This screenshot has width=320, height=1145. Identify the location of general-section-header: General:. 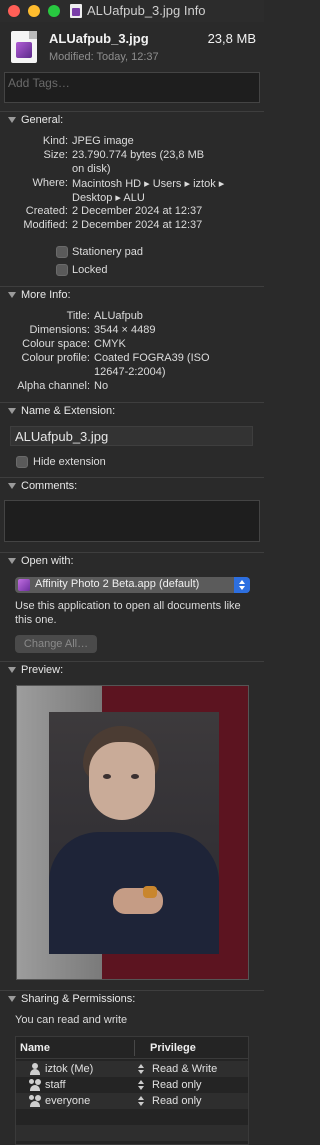
(132, 120).